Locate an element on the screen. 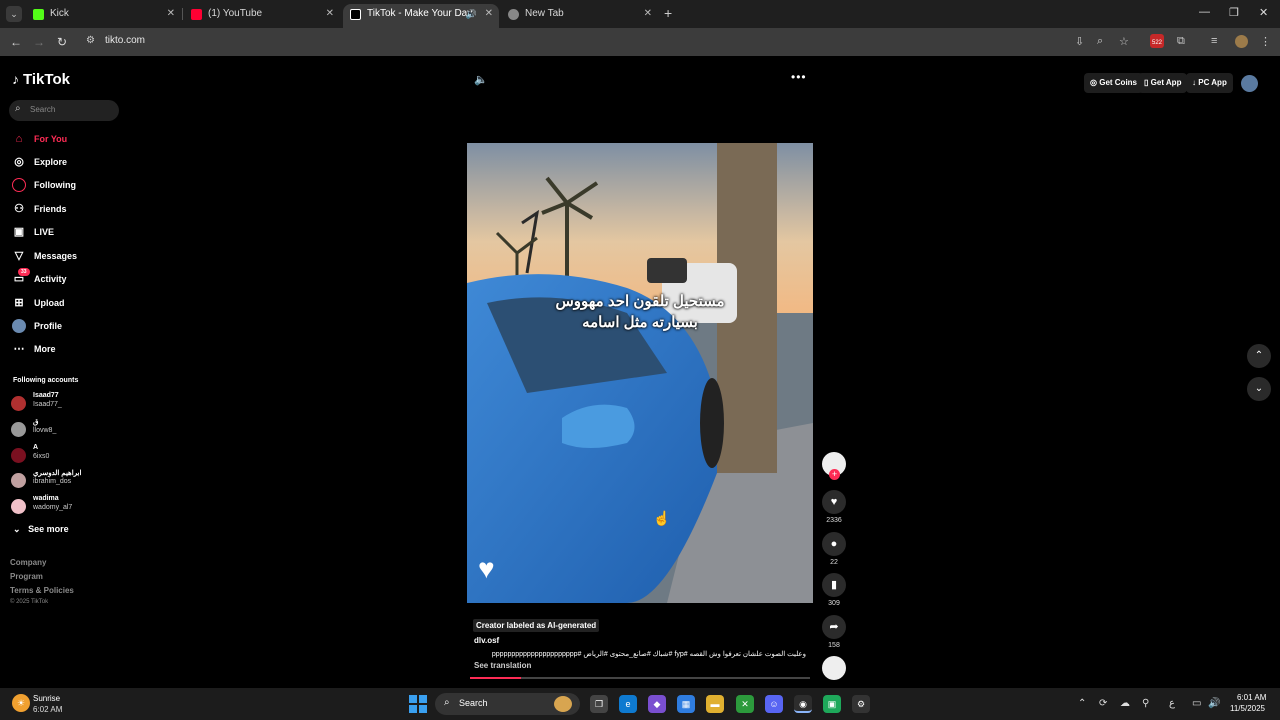 The height and width of the screenshot is (720, 1280). zoom-icon: ⌕ is located at coordinates (1100, 41).